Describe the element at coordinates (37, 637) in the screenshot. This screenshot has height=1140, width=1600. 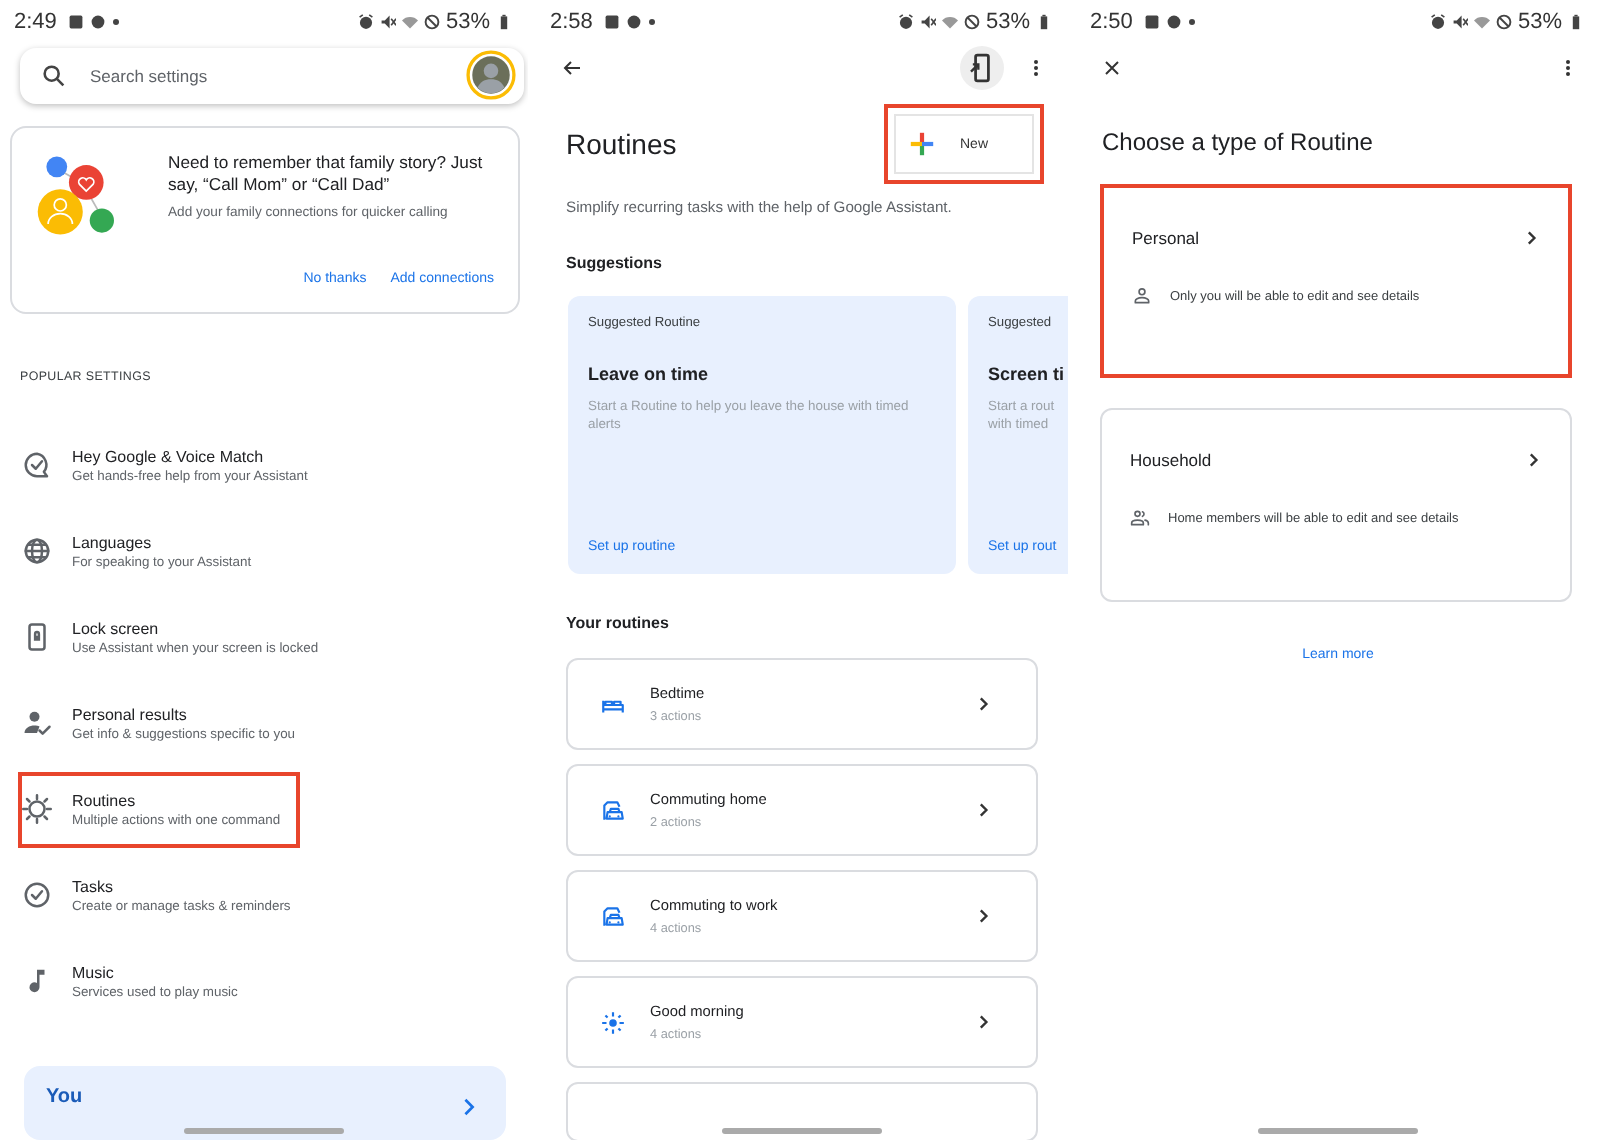
I see `phone-lock-icon` at that location.